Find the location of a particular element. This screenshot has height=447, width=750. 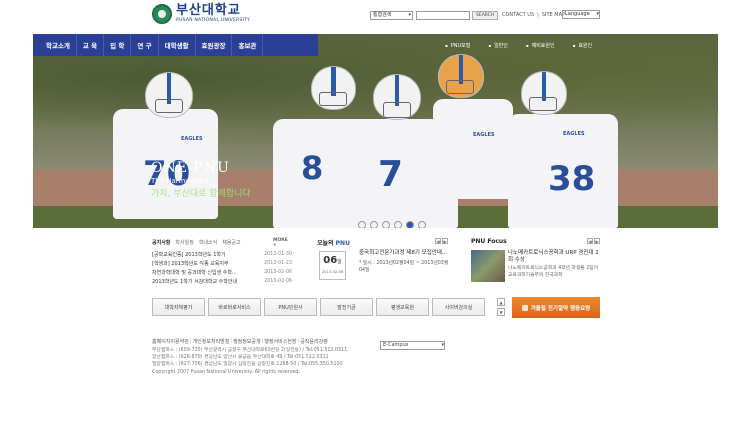

quick-self-evaluation: 대학자체평가 is located at coordinates (178, 307).